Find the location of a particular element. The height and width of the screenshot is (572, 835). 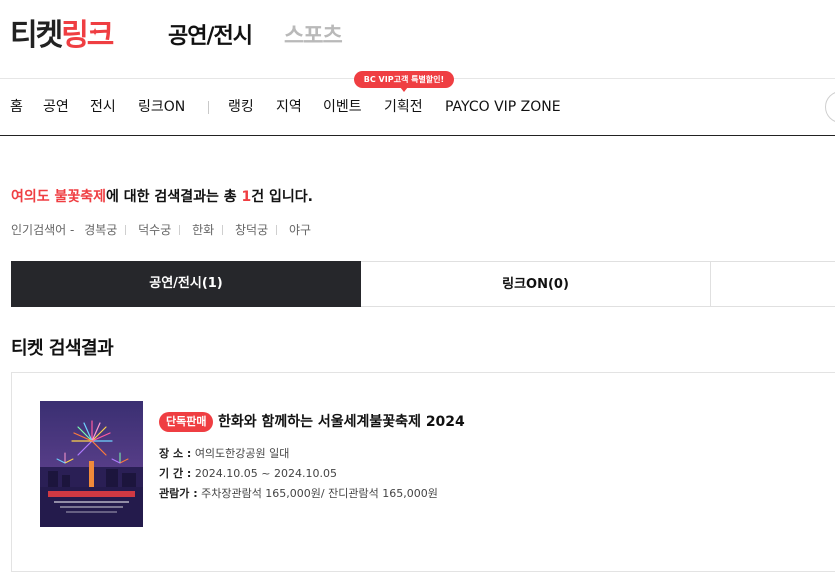

result-count: 1 is located at coordinates (246, 197).